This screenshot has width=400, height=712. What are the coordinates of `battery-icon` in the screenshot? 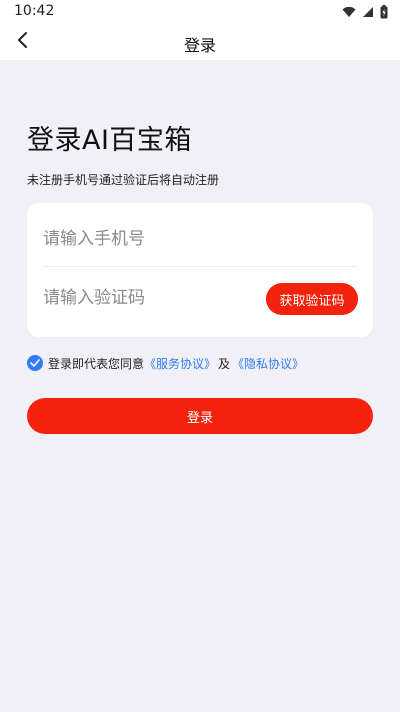 It's located at (384, 12).